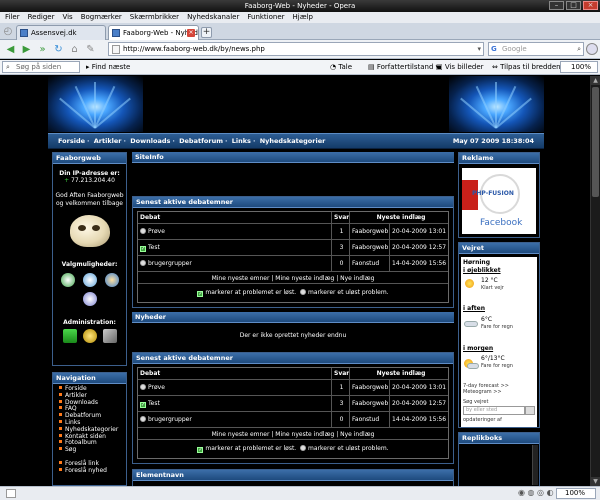 This screenshot has width=600, height=500. Describe the element at coordinates (579, 49) in the screenshot. I see `search-icon: ⌕` at that location.